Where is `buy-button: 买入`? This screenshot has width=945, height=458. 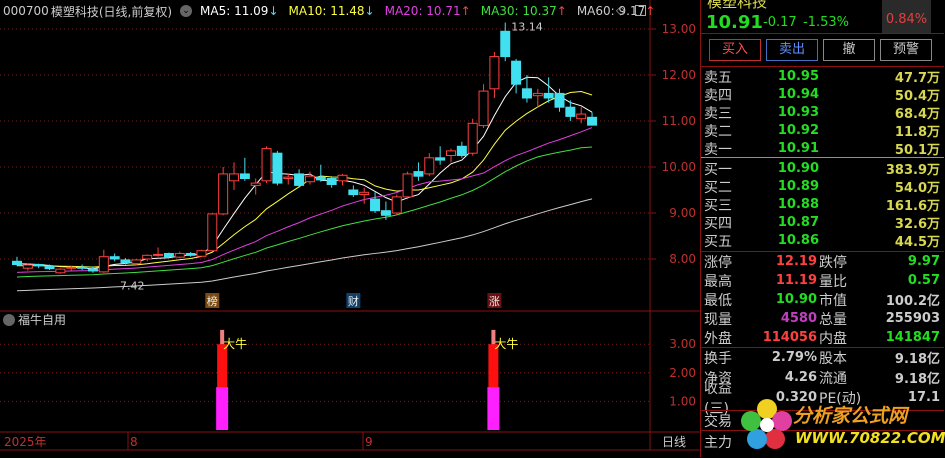 buy-button: 买入 is located at coordinates (735, 50).